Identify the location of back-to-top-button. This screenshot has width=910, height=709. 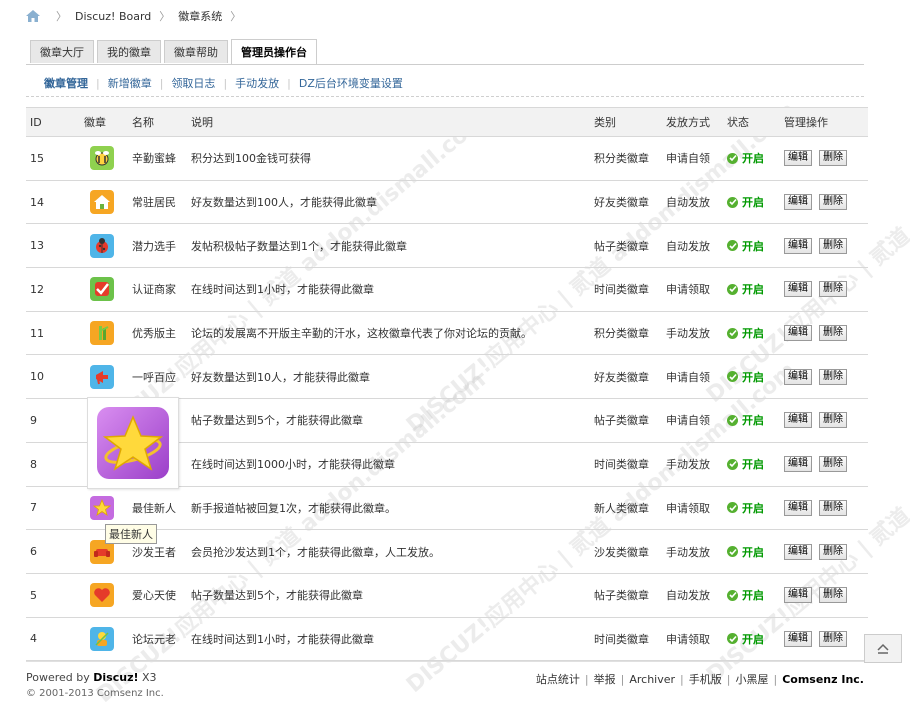
(883, 648).